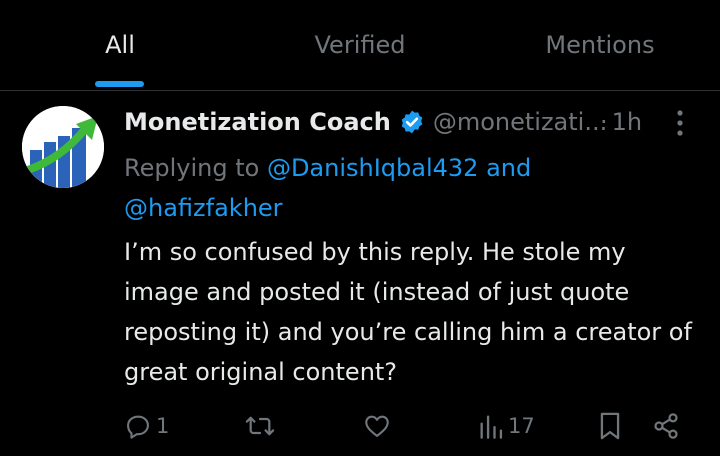 The height and width of the screenshot is (456, 720). Describe the element at coordinates (195, 168) in the screenshot. I see `replying-prefix: Replying to` at that location.